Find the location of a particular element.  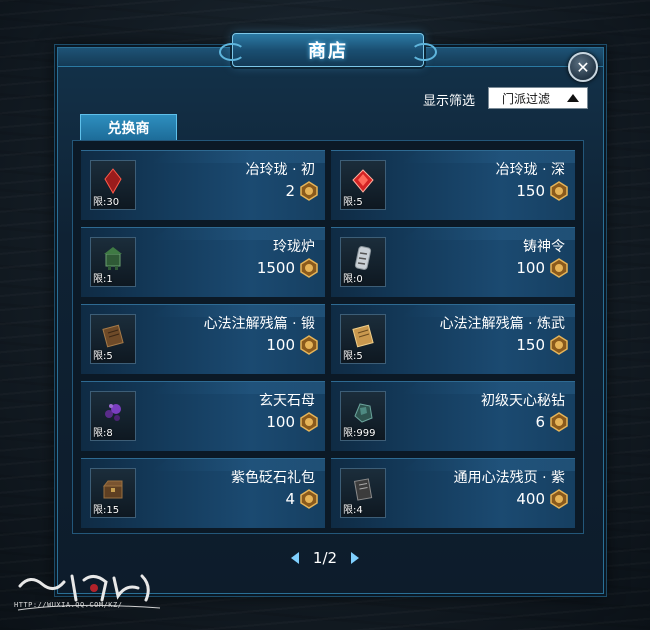

shop-item: 限:8 玄天石母 100 is located at coordinates (203, 416).